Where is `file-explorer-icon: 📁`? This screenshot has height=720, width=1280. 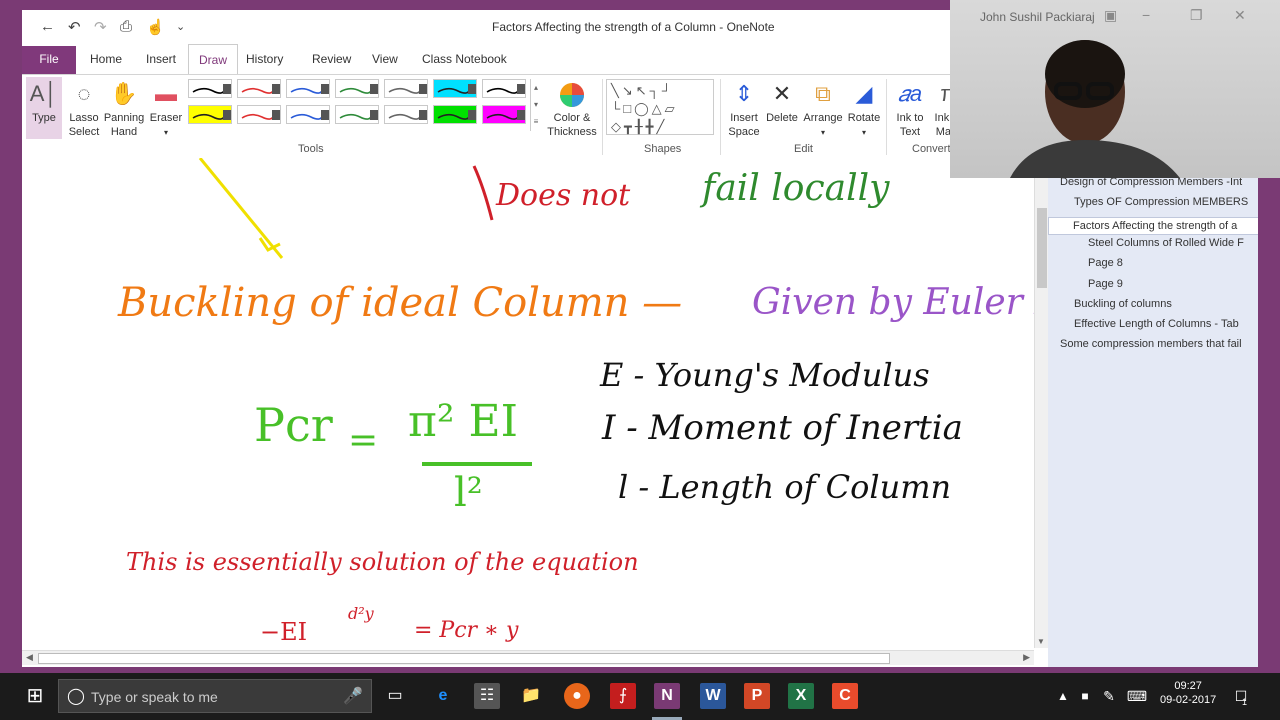 file-explorer-icon: 📁 is located at coordinates (531, 696).